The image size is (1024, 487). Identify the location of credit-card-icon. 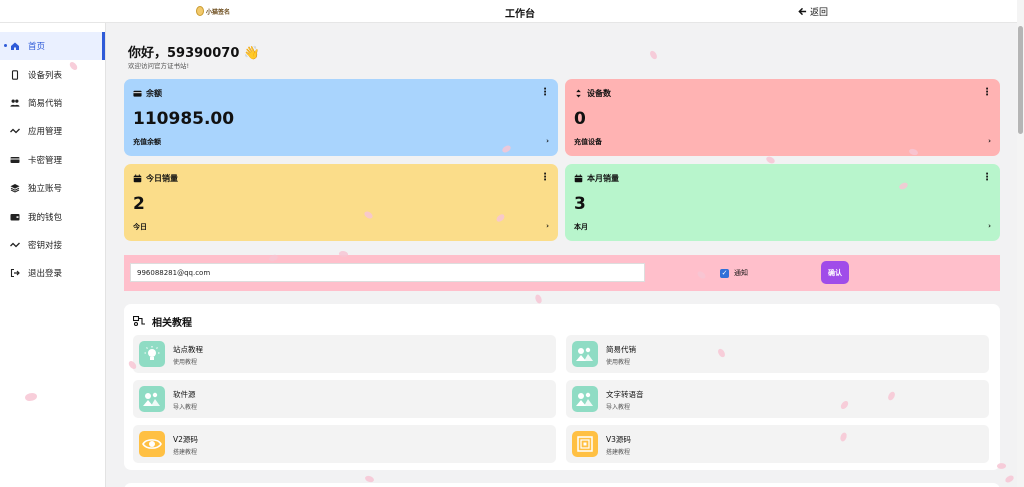
(15, 160).